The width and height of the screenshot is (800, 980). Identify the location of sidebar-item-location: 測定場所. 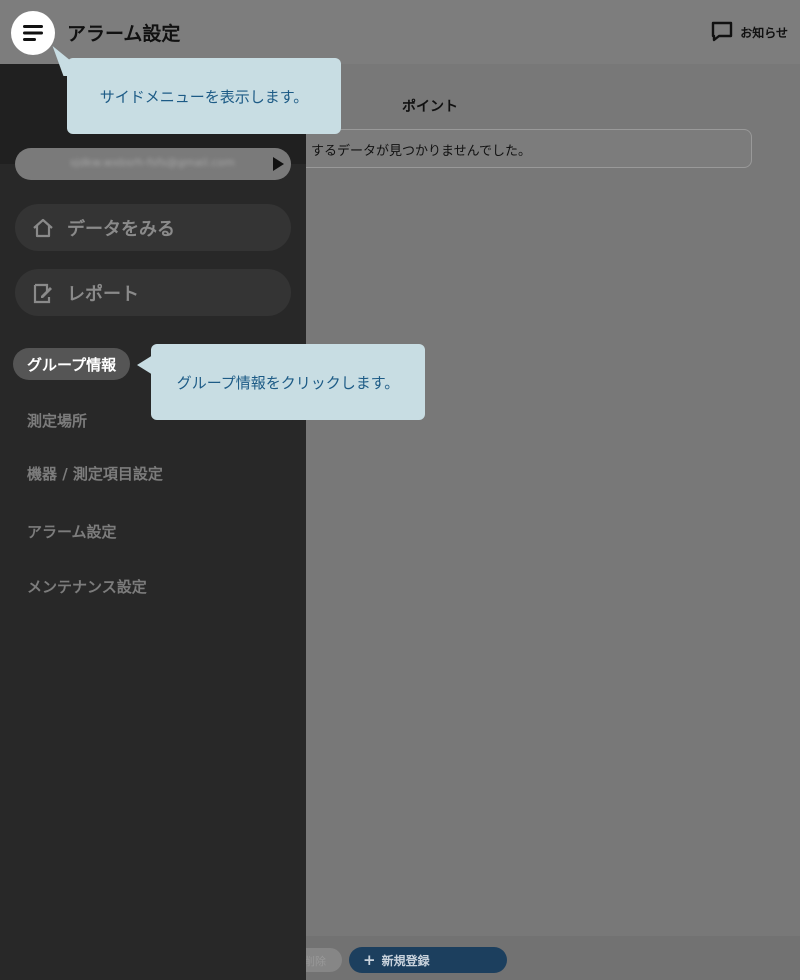
(57, 420).